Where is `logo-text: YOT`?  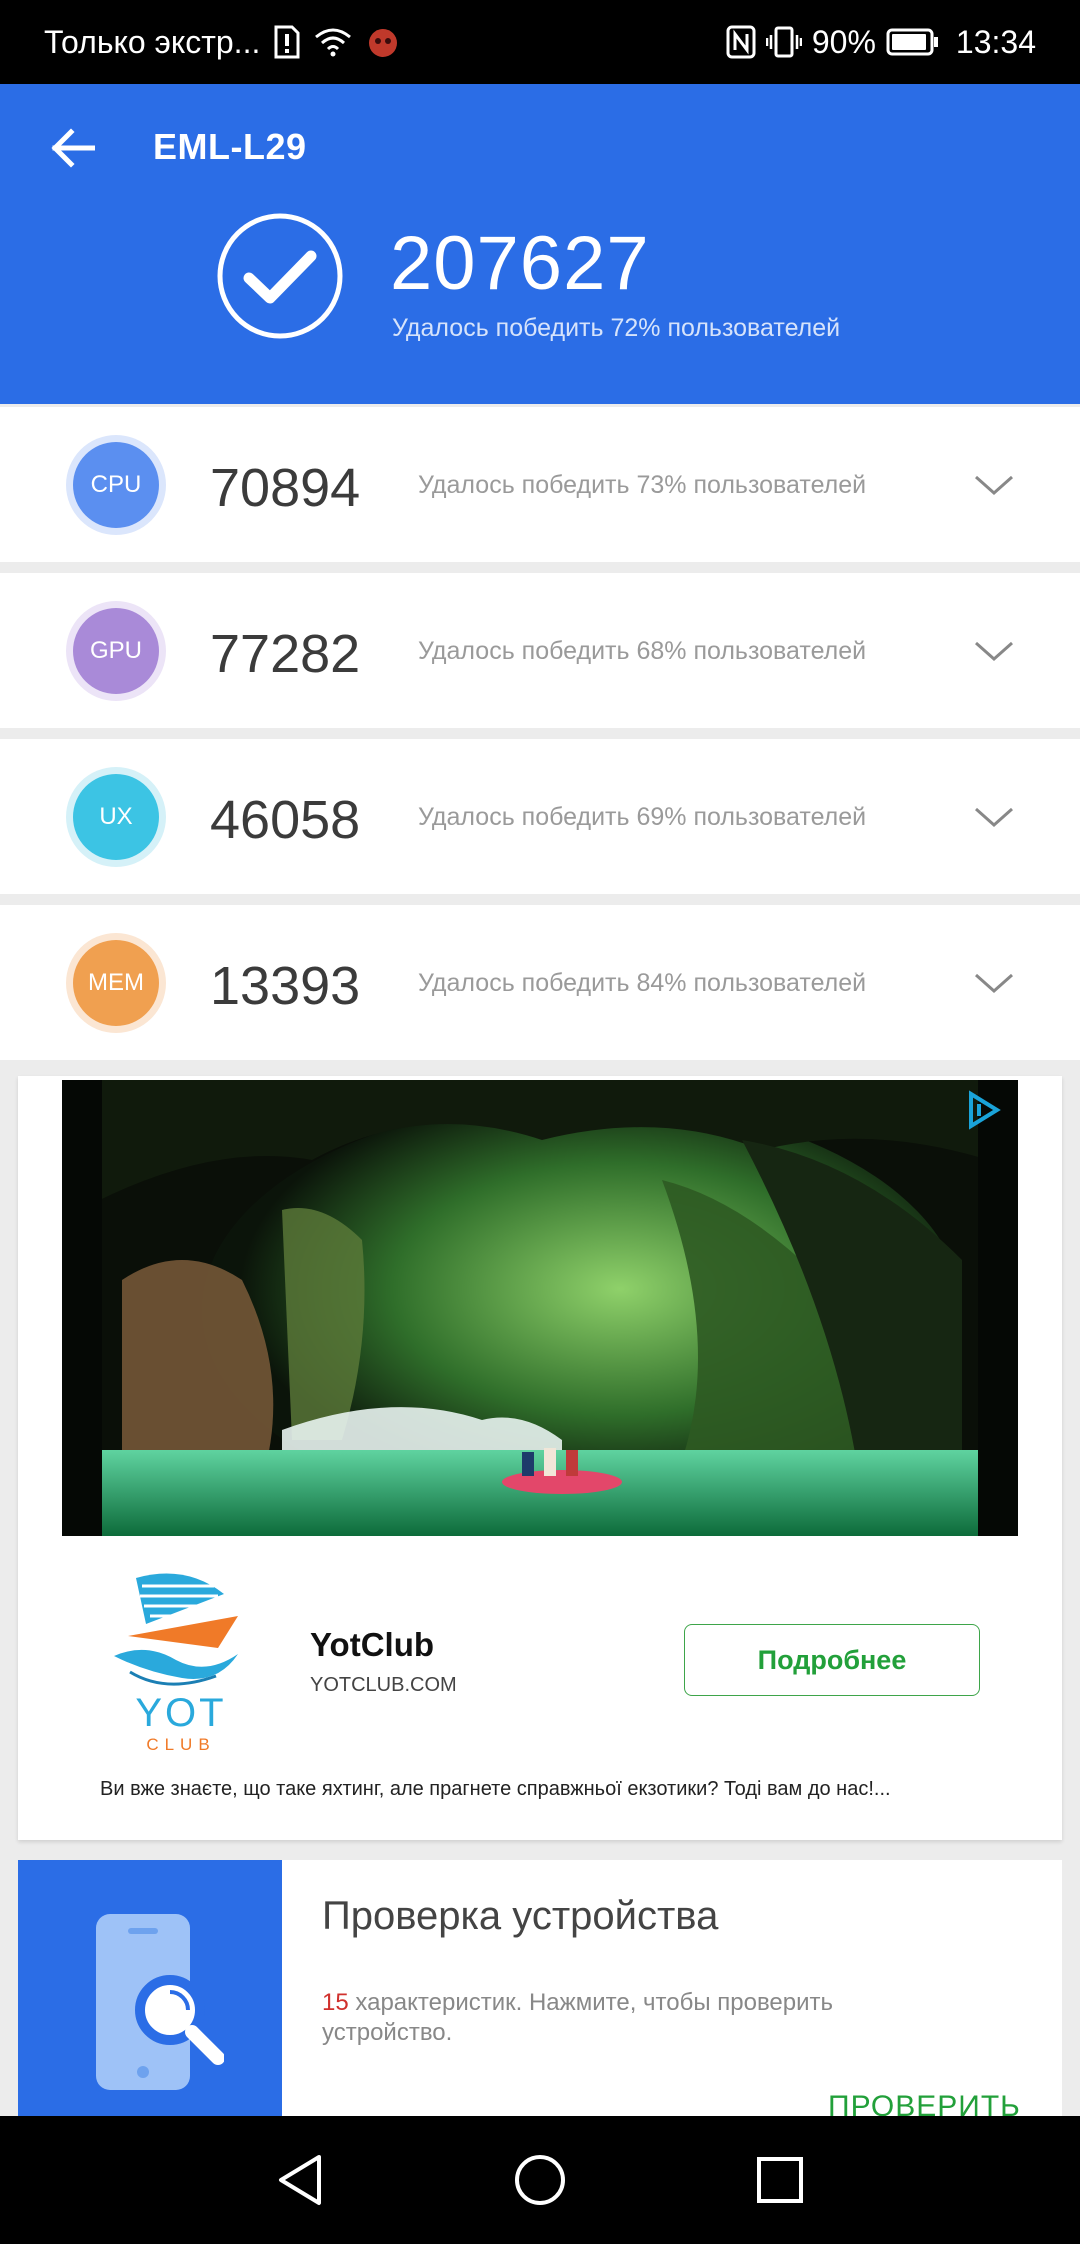
logo-text: YOT is located at coordinates (180, 1713).